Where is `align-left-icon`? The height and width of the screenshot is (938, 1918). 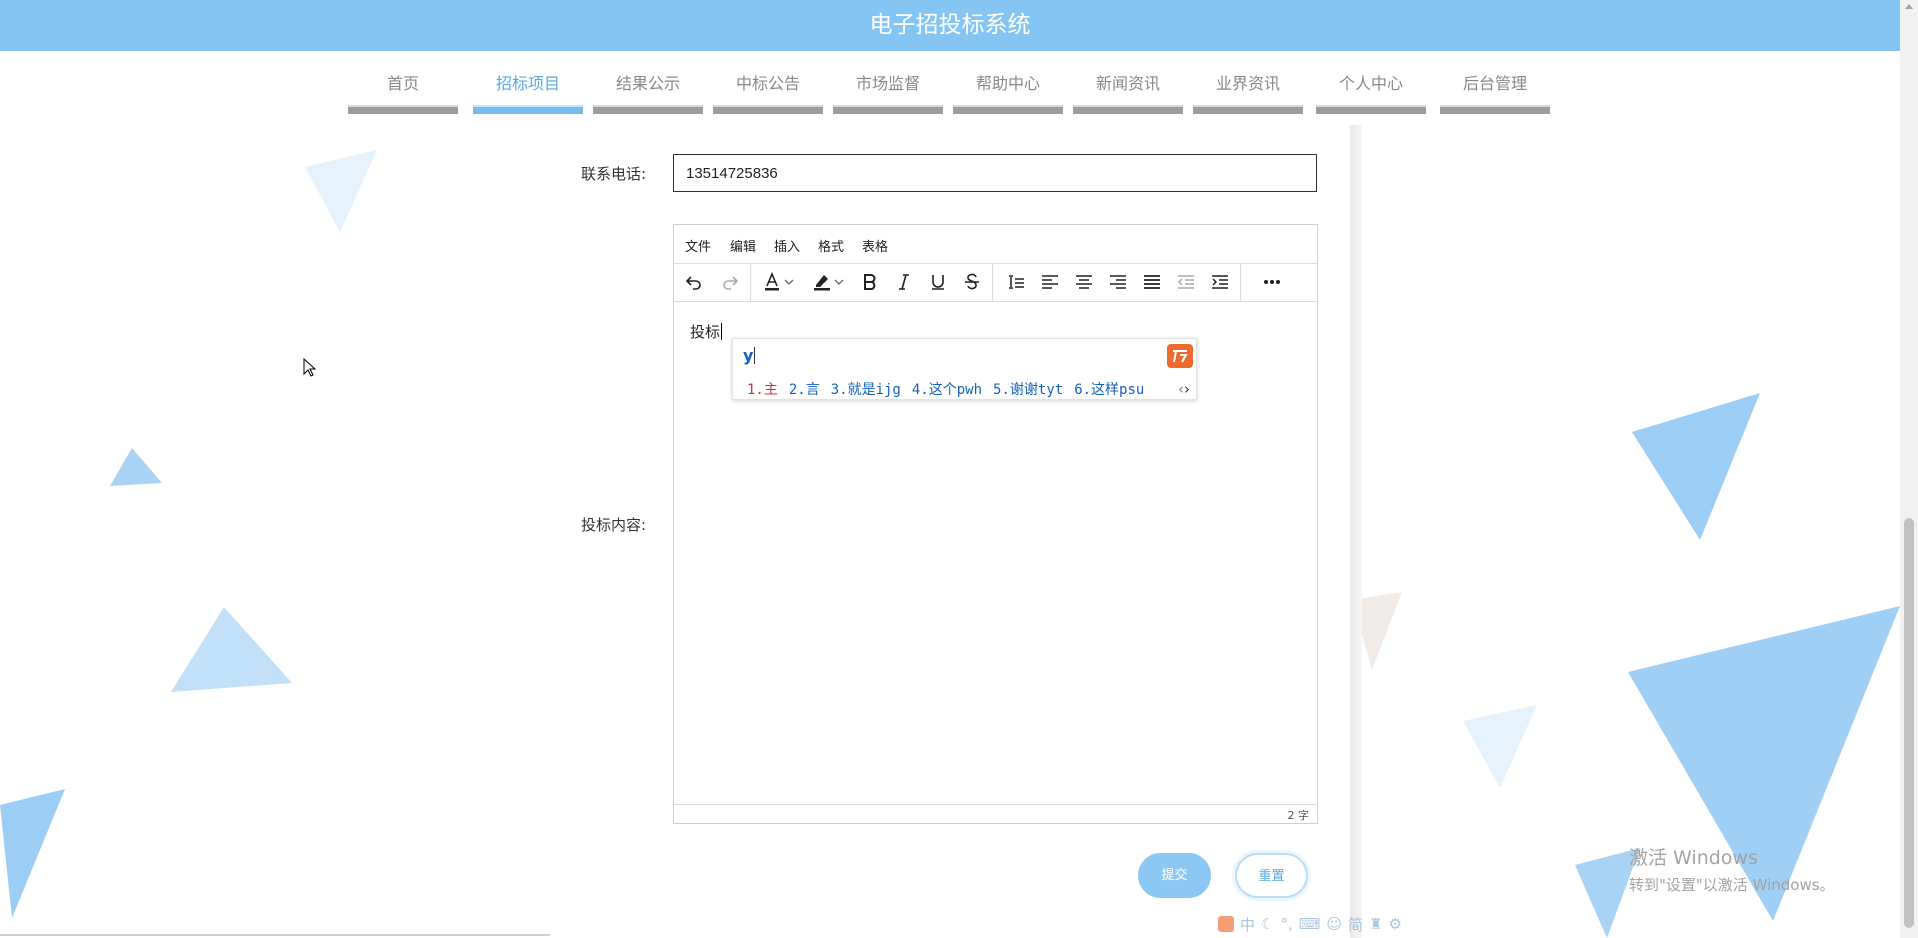
align-left-icon is located at coordinates (1050, 282).